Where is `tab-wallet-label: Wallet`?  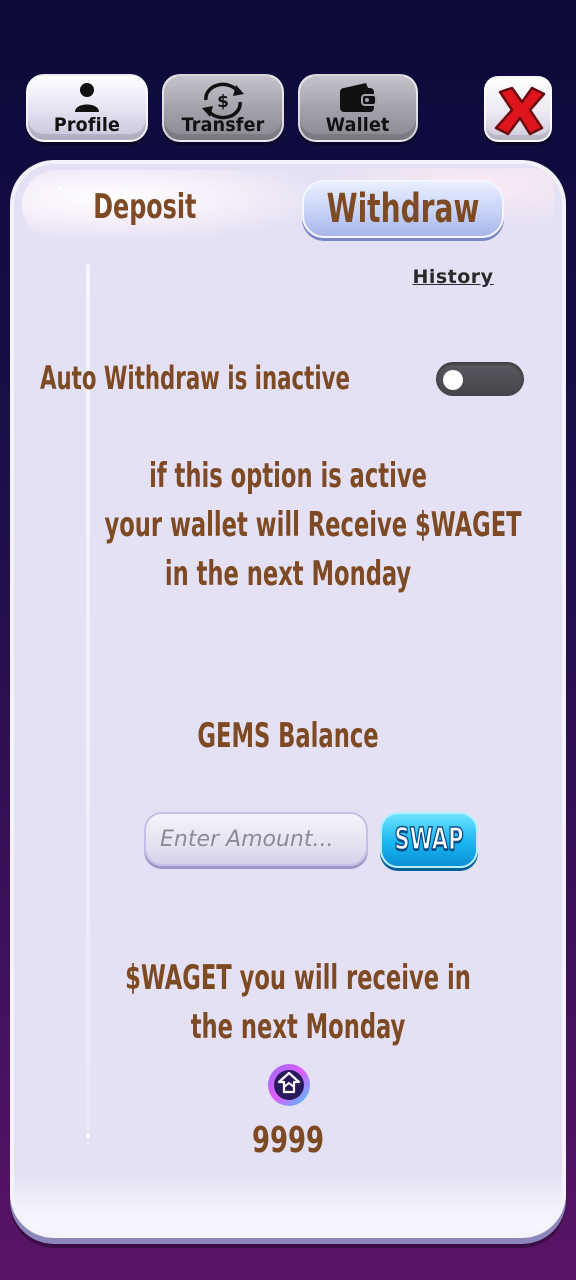
tab-wallet-label: Wallet is located at coordinates (358, 125).